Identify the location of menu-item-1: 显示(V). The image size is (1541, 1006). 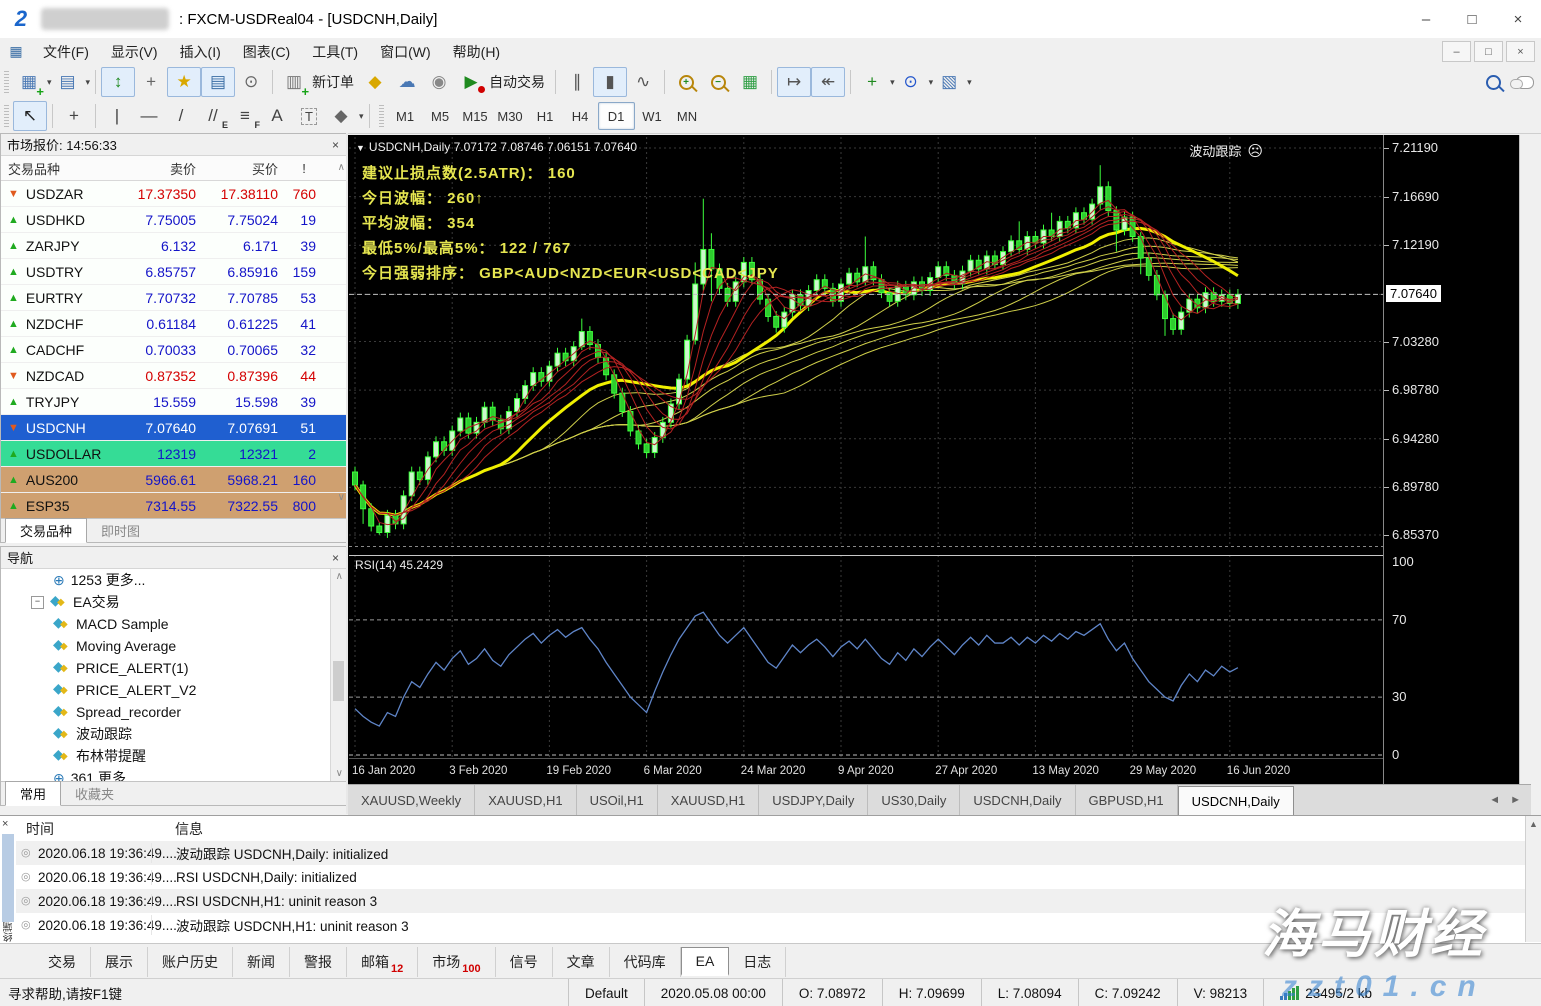
(134, 52).